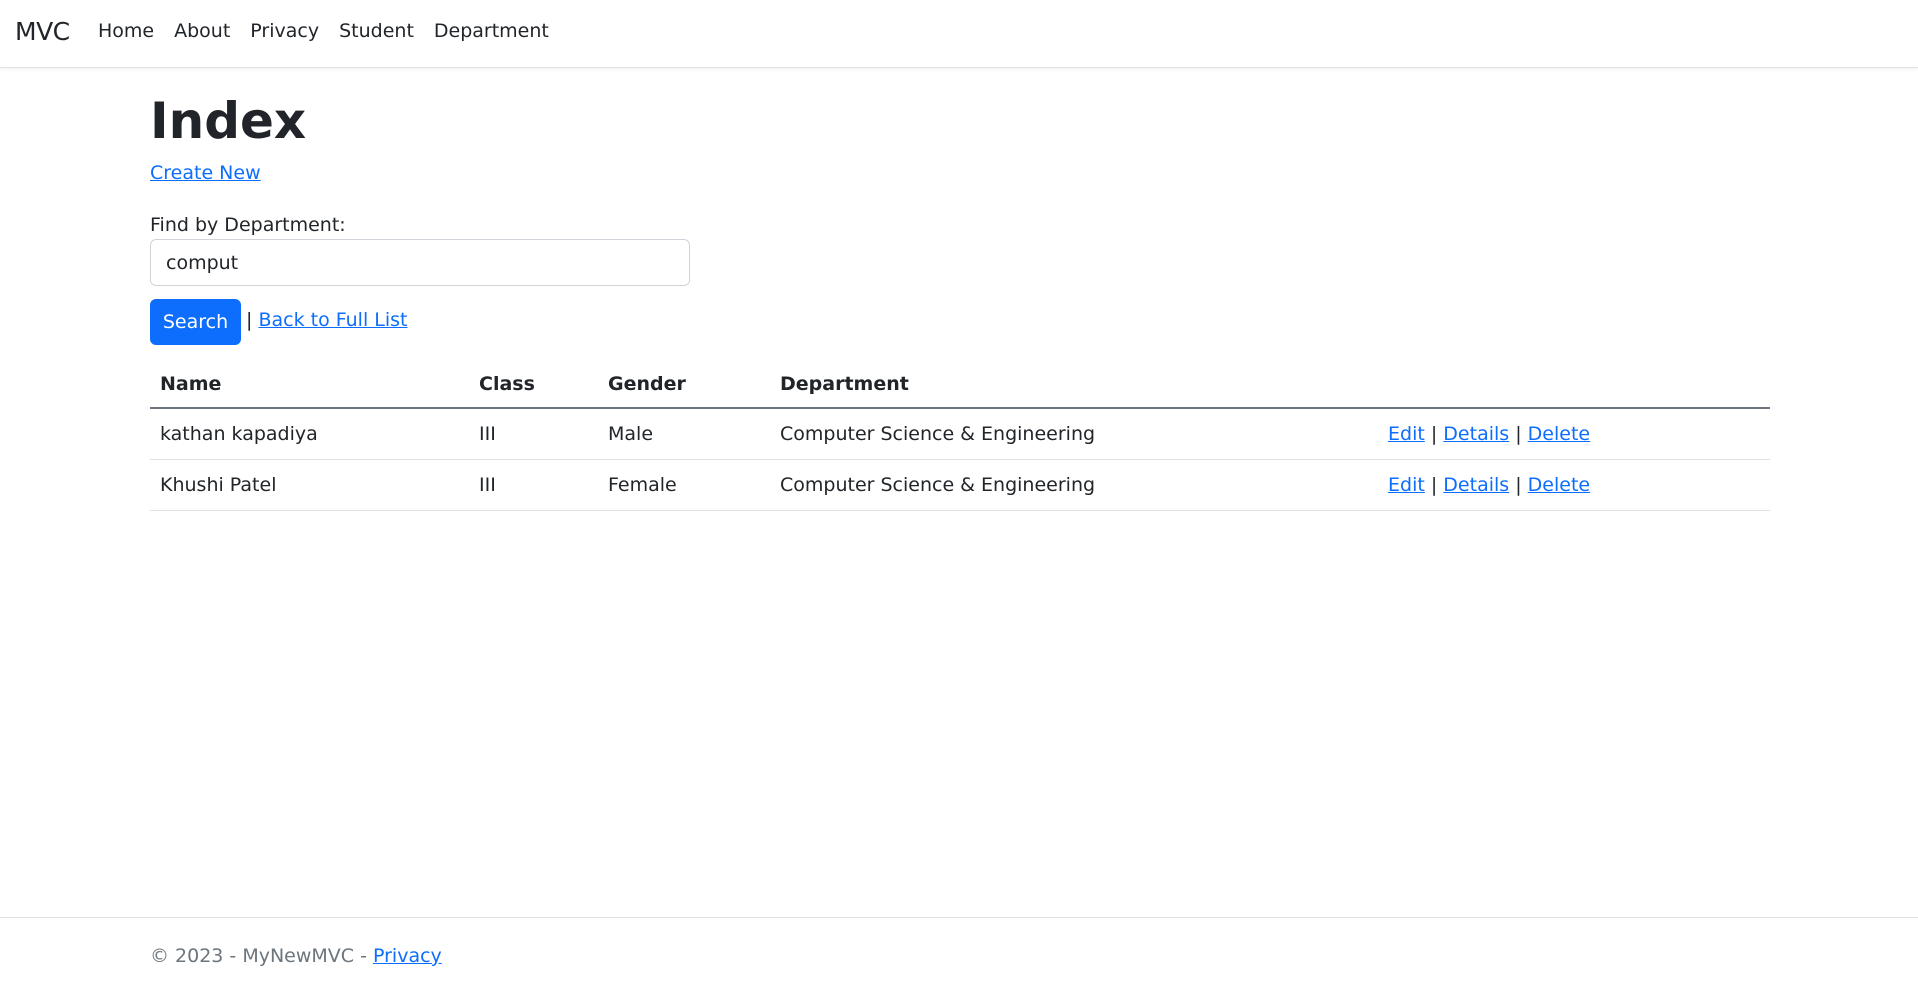 The width and height of the screenshot is (1918, 992). What do you see at coordinates (261, 956) in the screenshot?
I see `copyright-text: © 2023 - MyNewMVC -` at bounding box center [261, 956].